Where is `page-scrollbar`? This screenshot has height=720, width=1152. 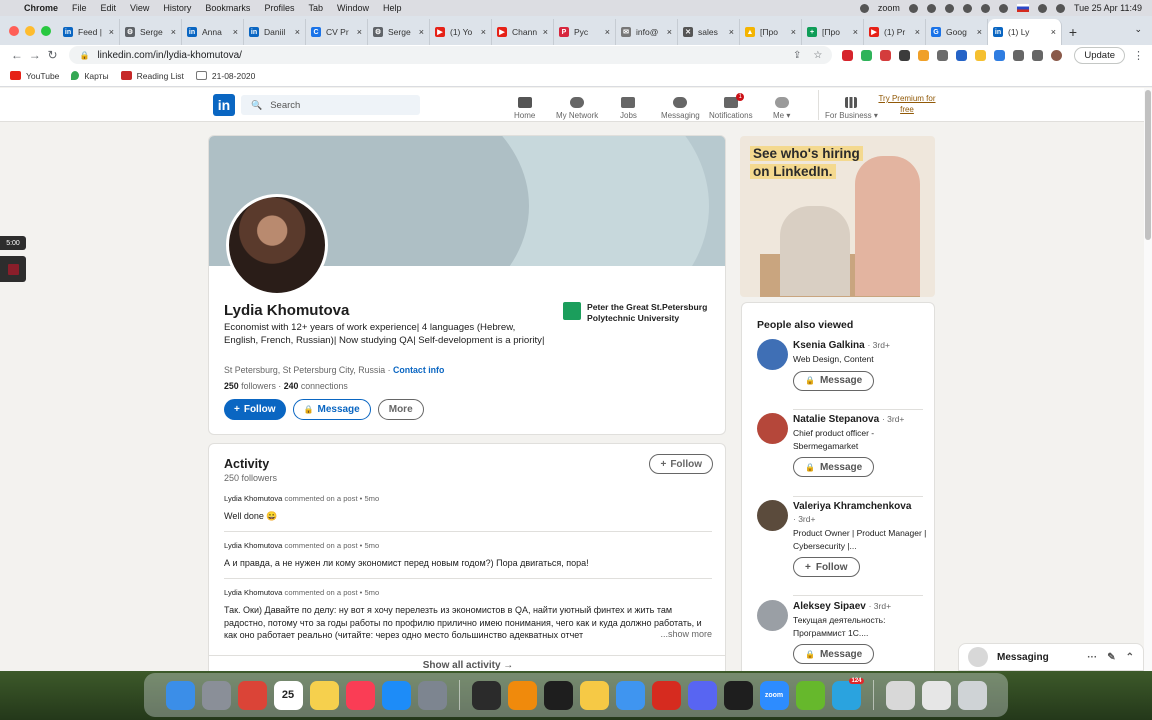 page-scrollbar is located at coordinates (1148, 379).